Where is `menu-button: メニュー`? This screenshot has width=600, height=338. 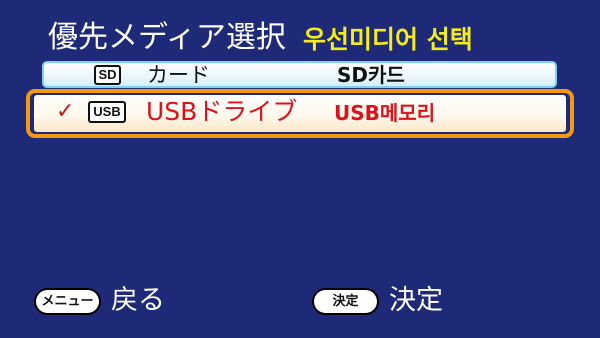 menu-button: メニュー is located at coordinates (67, 301).